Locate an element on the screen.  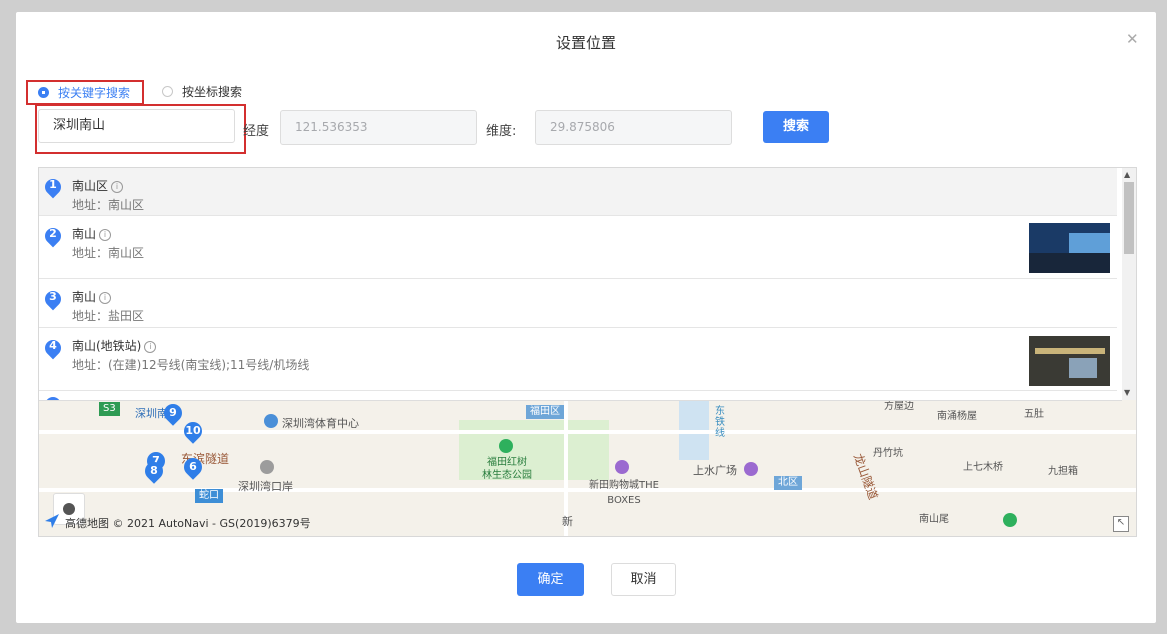
scroll-up-icon: ▲ is located at coordinates (1127, 174).